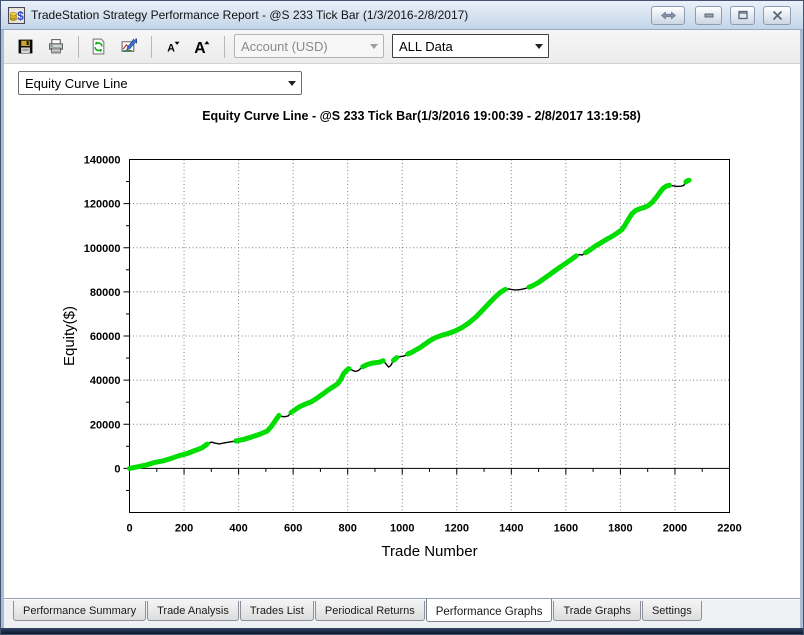 Image resolution: width=804 pixels, height=635 pixels. Describe the element at coordinates (566, 529) in the screenshot. I see `x-tick-label: 1600` at that location.